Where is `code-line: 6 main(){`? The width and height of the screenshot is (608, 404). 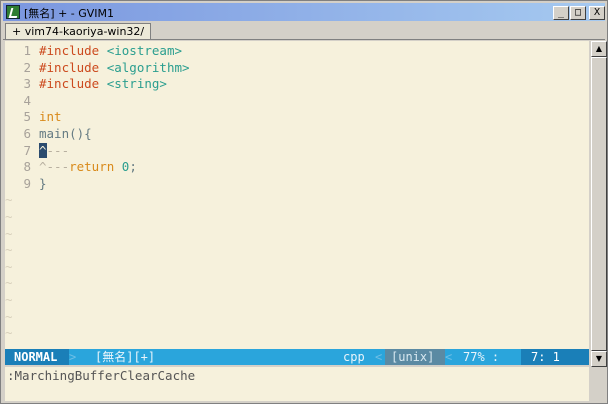
code-line: 6 main(){ is located at coordinates (297, 134).